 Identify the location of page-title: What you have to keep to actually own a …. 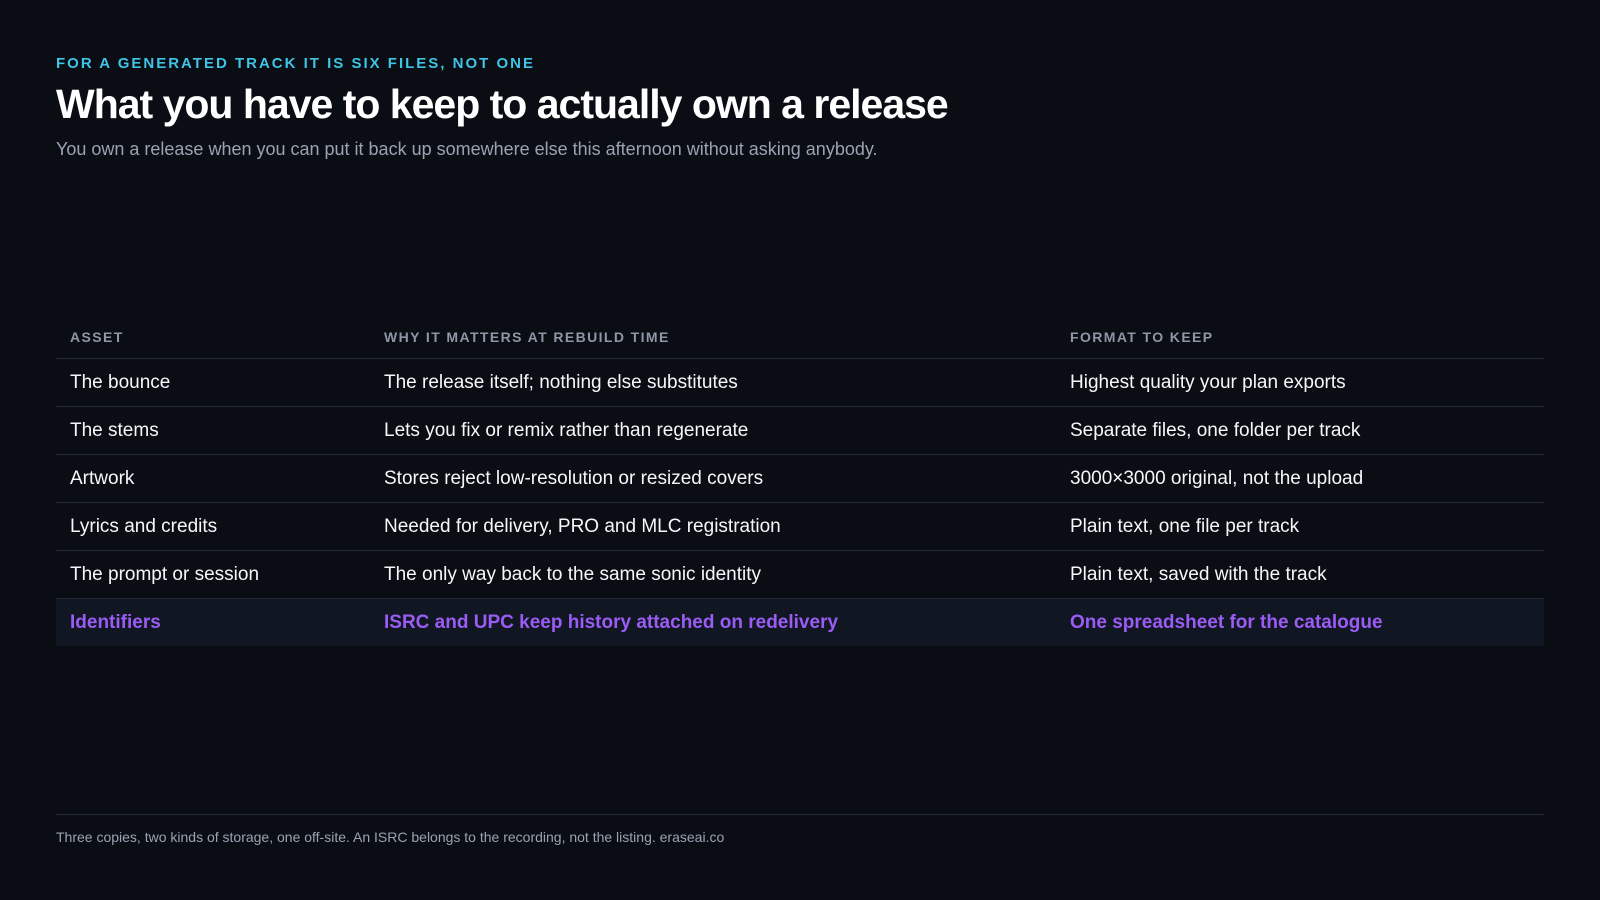
(502, 104).